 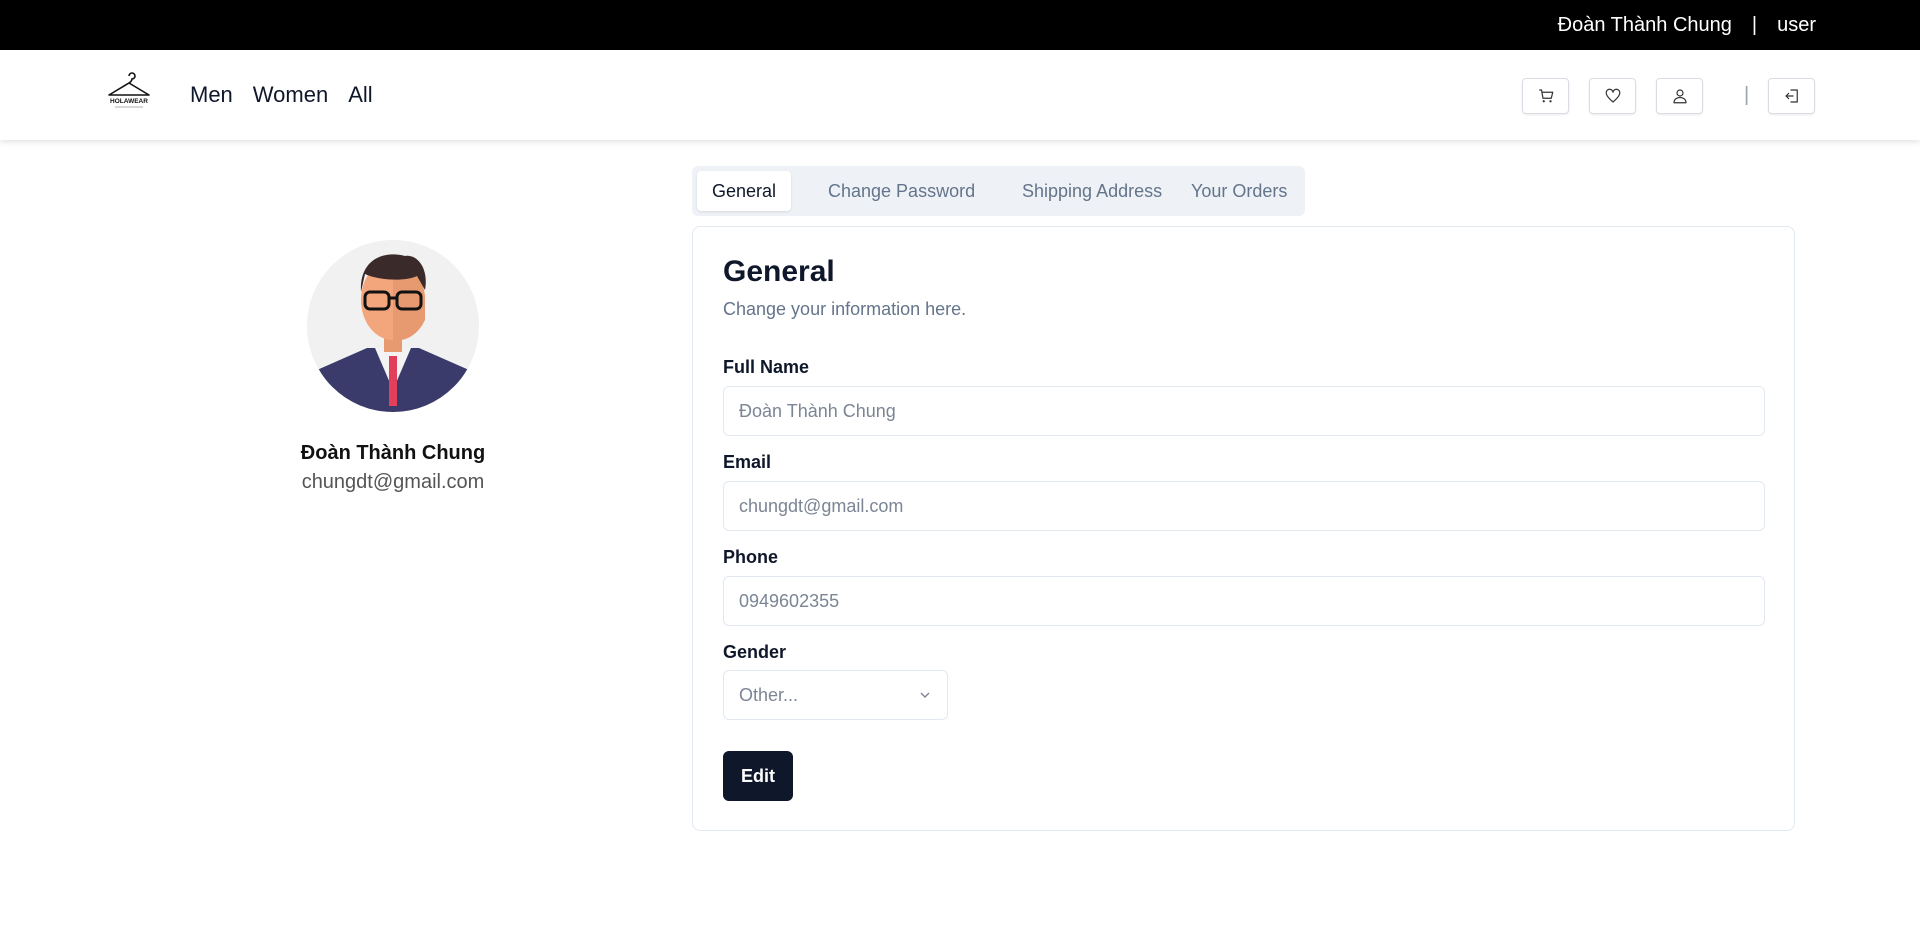 I want to click on user-icon, so click(x=1679, y=96).